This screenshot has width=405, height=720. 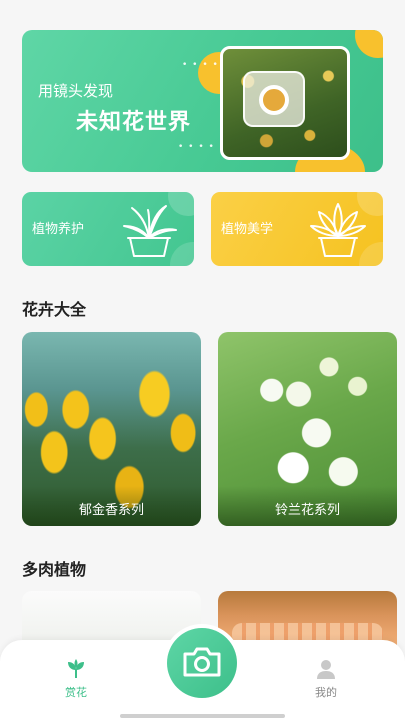 What do you see at coordinates (326, 692) in the screenshot?
I see `tab-me-label: 我的` at bounding box center [326, 692].